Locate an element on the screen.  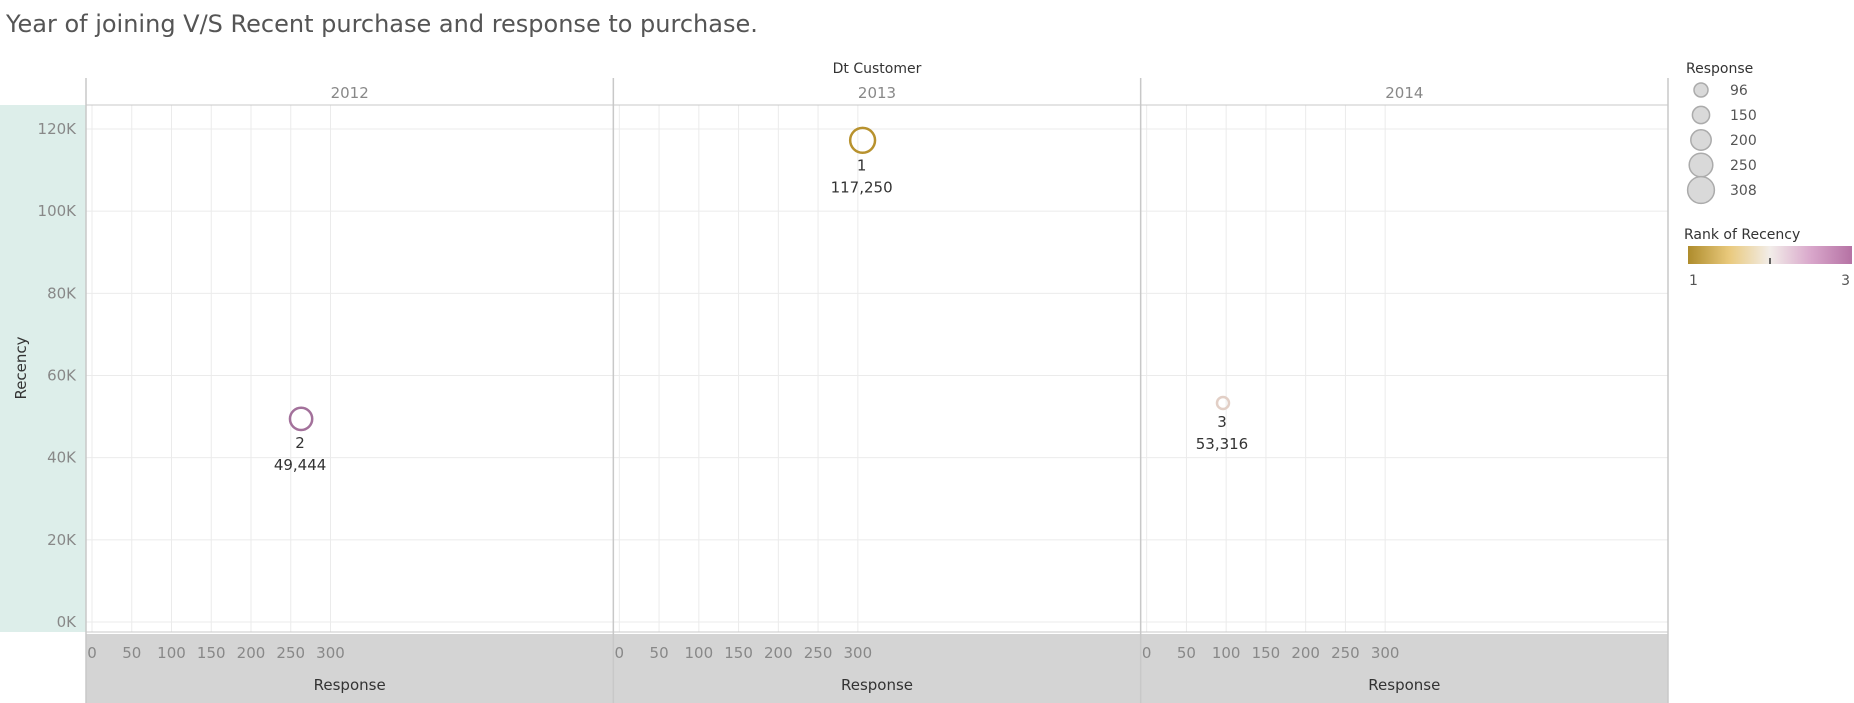
panel-label: 2013 is located at coordinates (877, 93).